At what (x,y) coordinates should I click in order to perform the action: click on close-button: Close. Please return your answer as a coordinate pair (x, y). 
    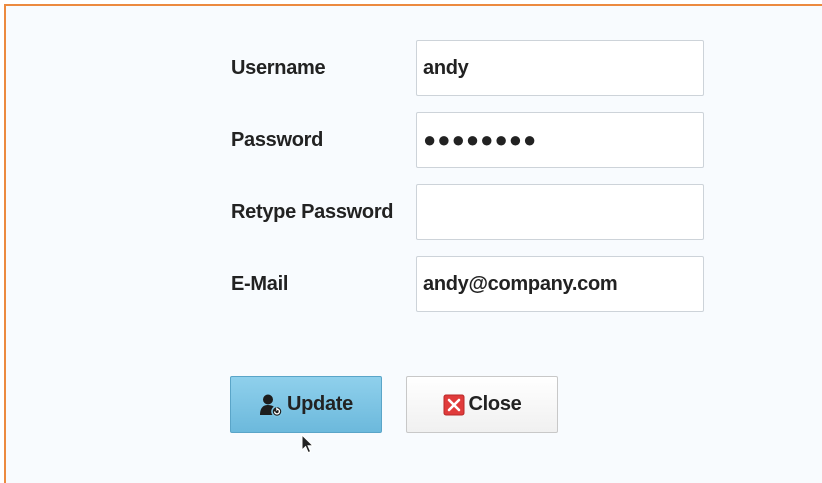
    Looking at the image, I should click on (482, 404).